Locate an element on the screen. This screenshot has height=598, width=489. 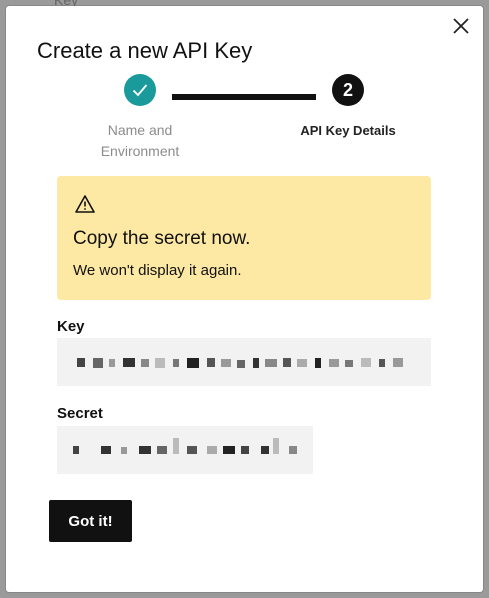
secret-label: Secret is located at coordinates (80, 413).